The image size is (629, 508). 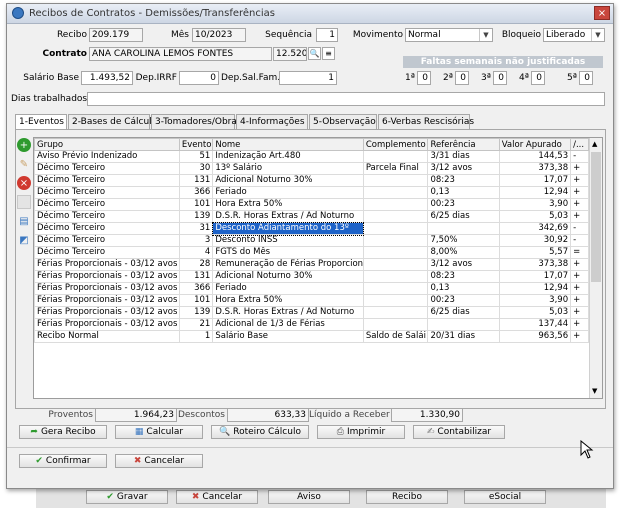 What do you see at coordinates (196, 228) in the screenshot?
I see `table-cell: 31` at bounding box center [196, 228].